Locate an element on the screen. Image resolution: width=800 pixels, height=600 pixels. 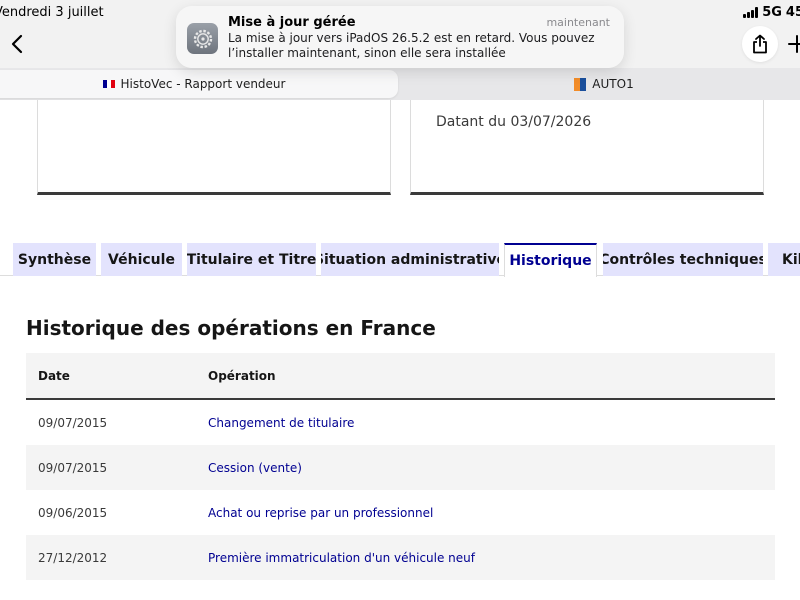
network-type: 5G is located at coordinates (772, 12).